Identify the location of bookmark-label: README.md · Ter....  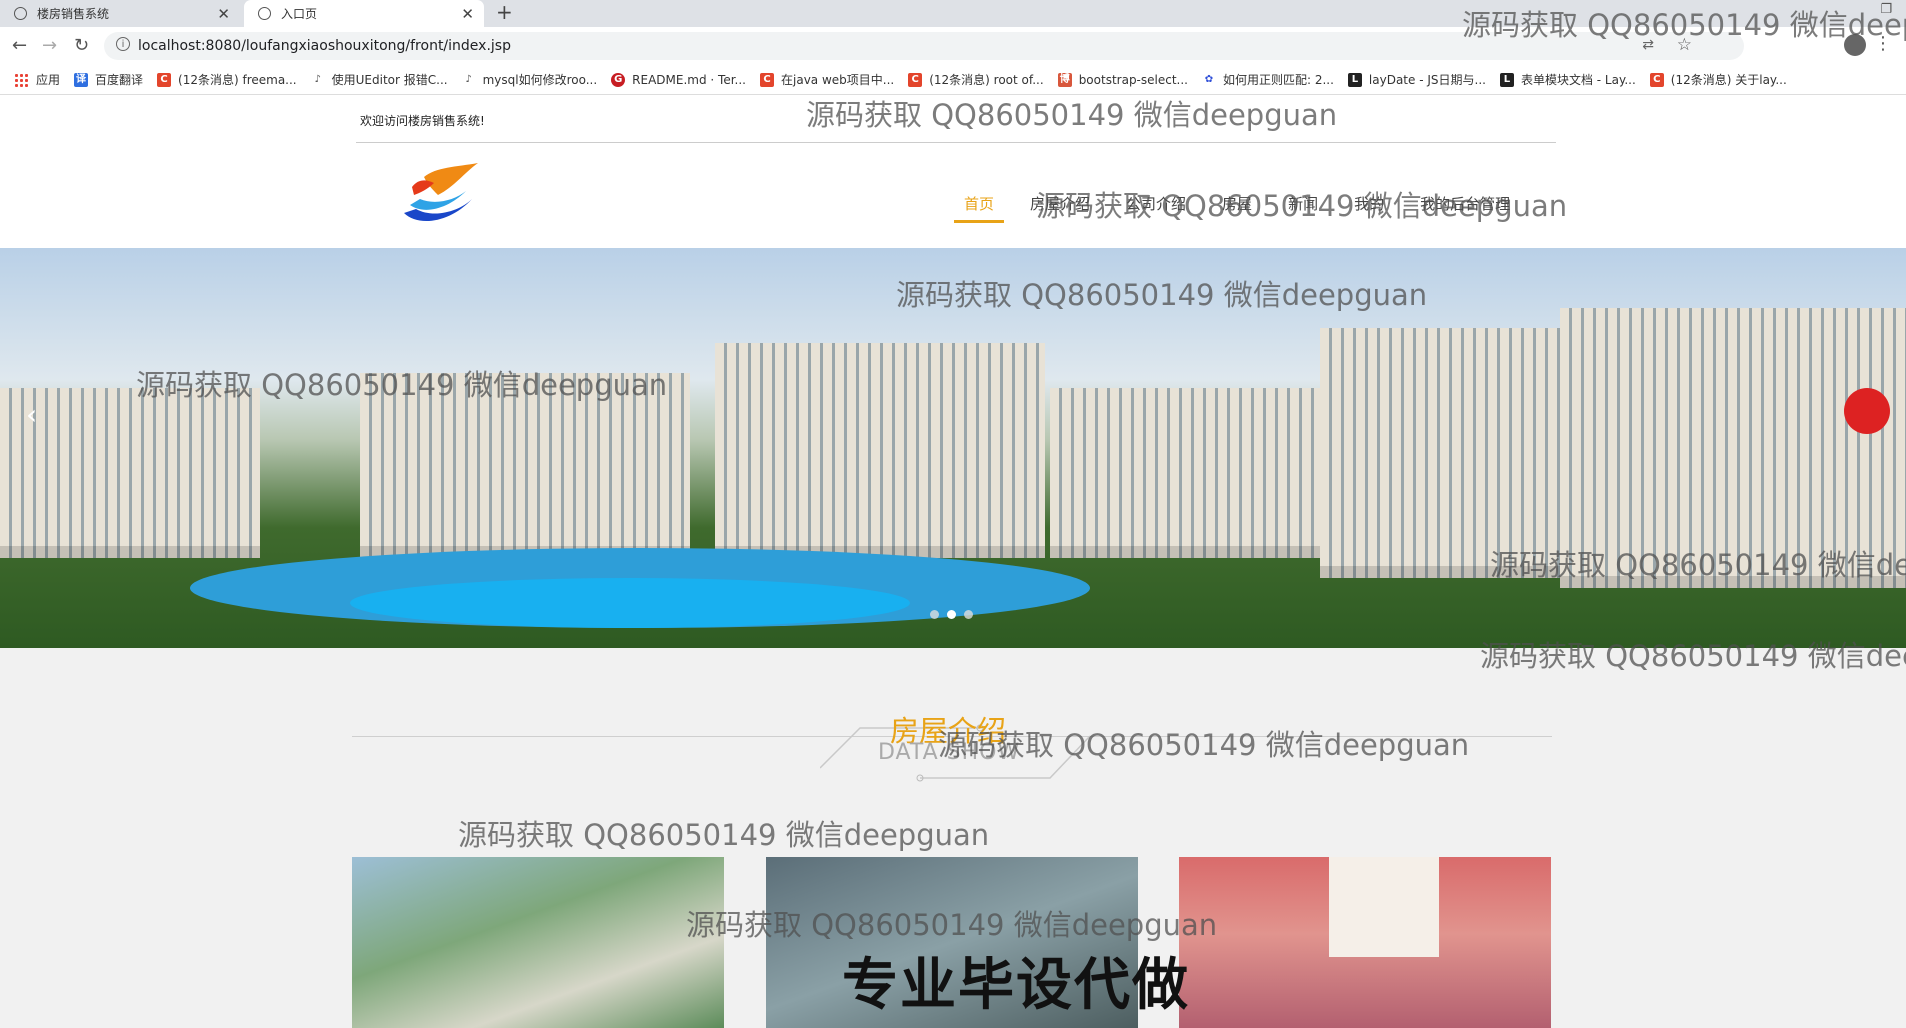
(689, 79).